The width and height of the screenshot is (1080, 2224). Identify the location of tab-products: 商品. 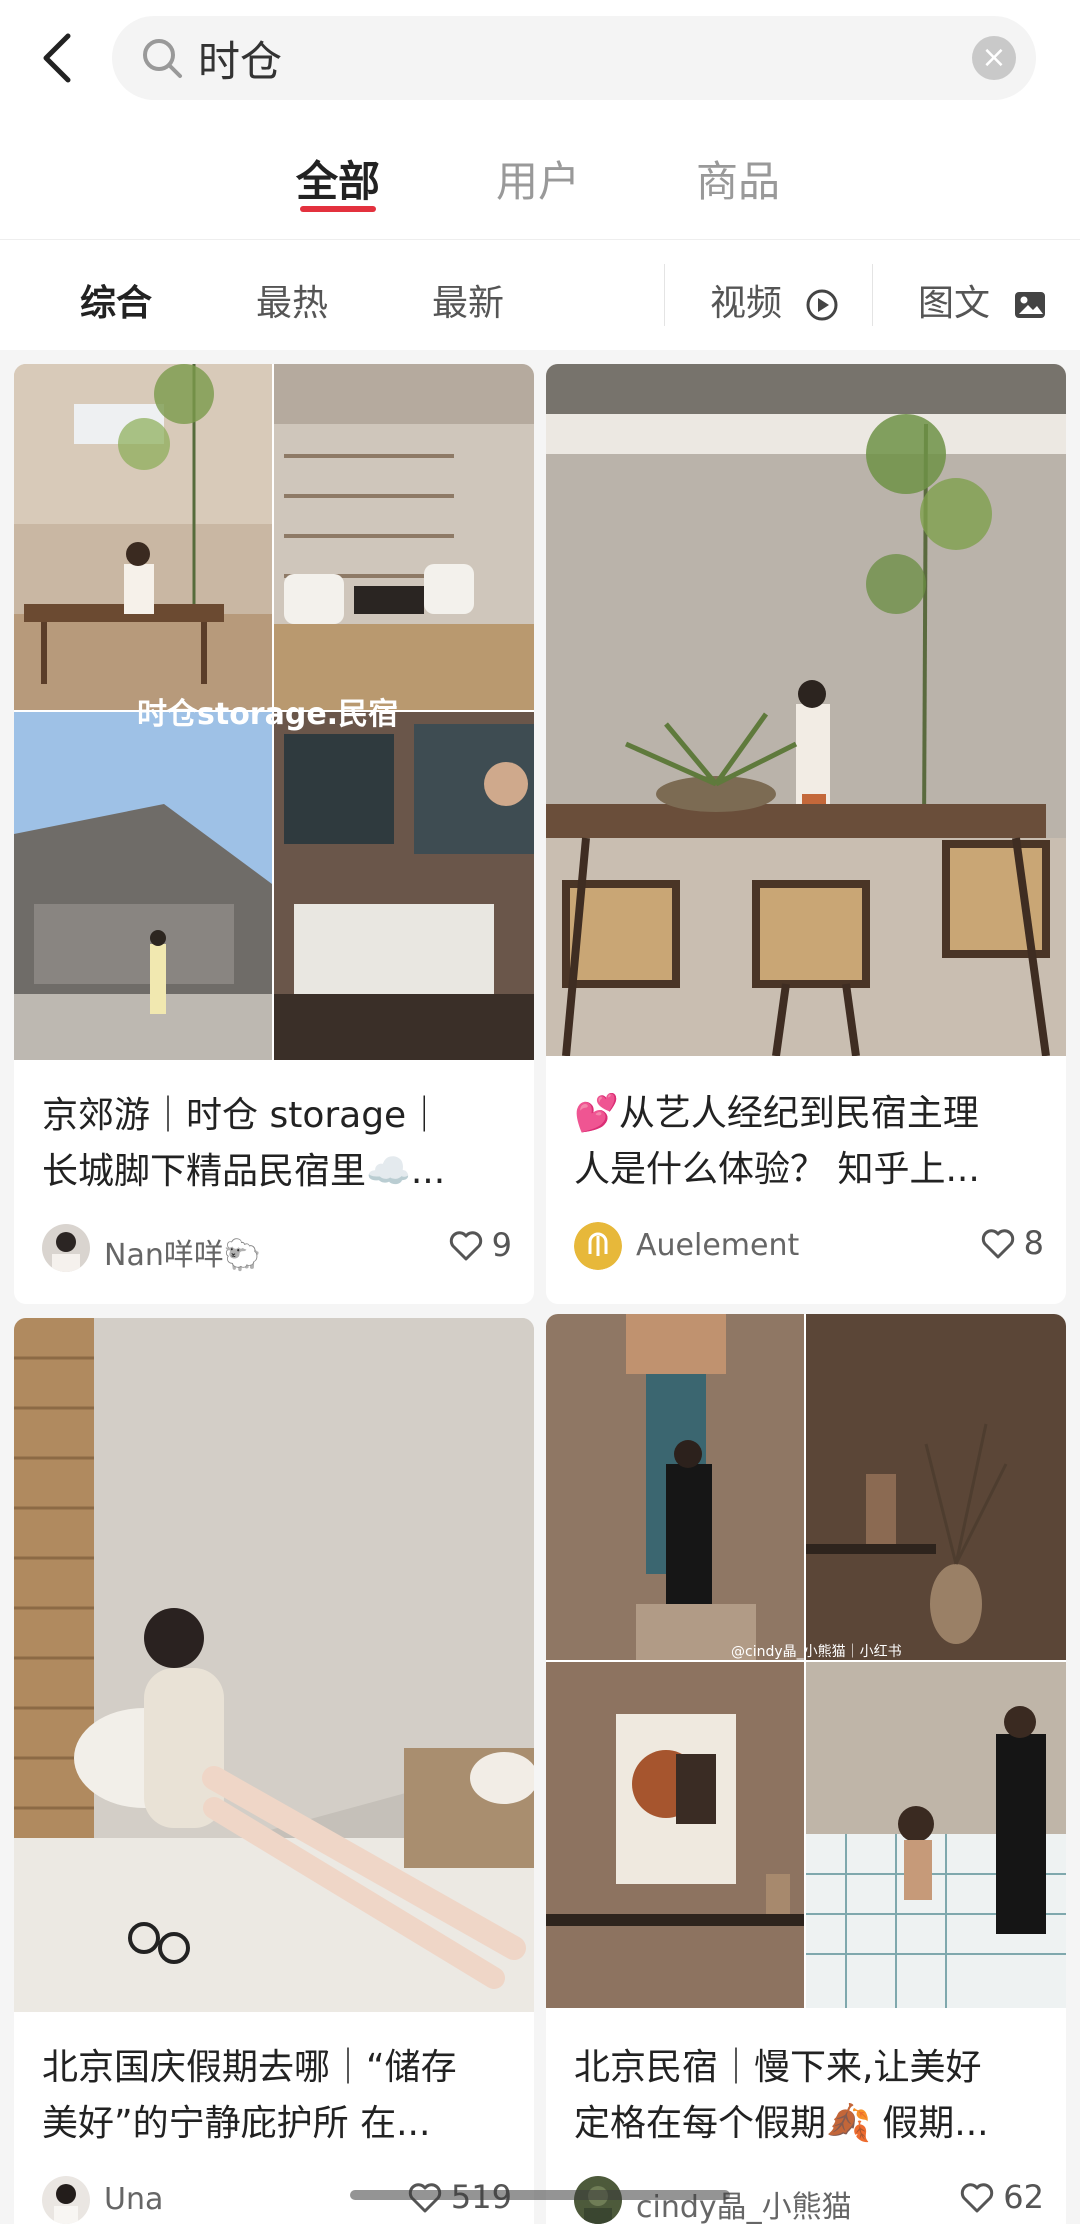
(738, 178).